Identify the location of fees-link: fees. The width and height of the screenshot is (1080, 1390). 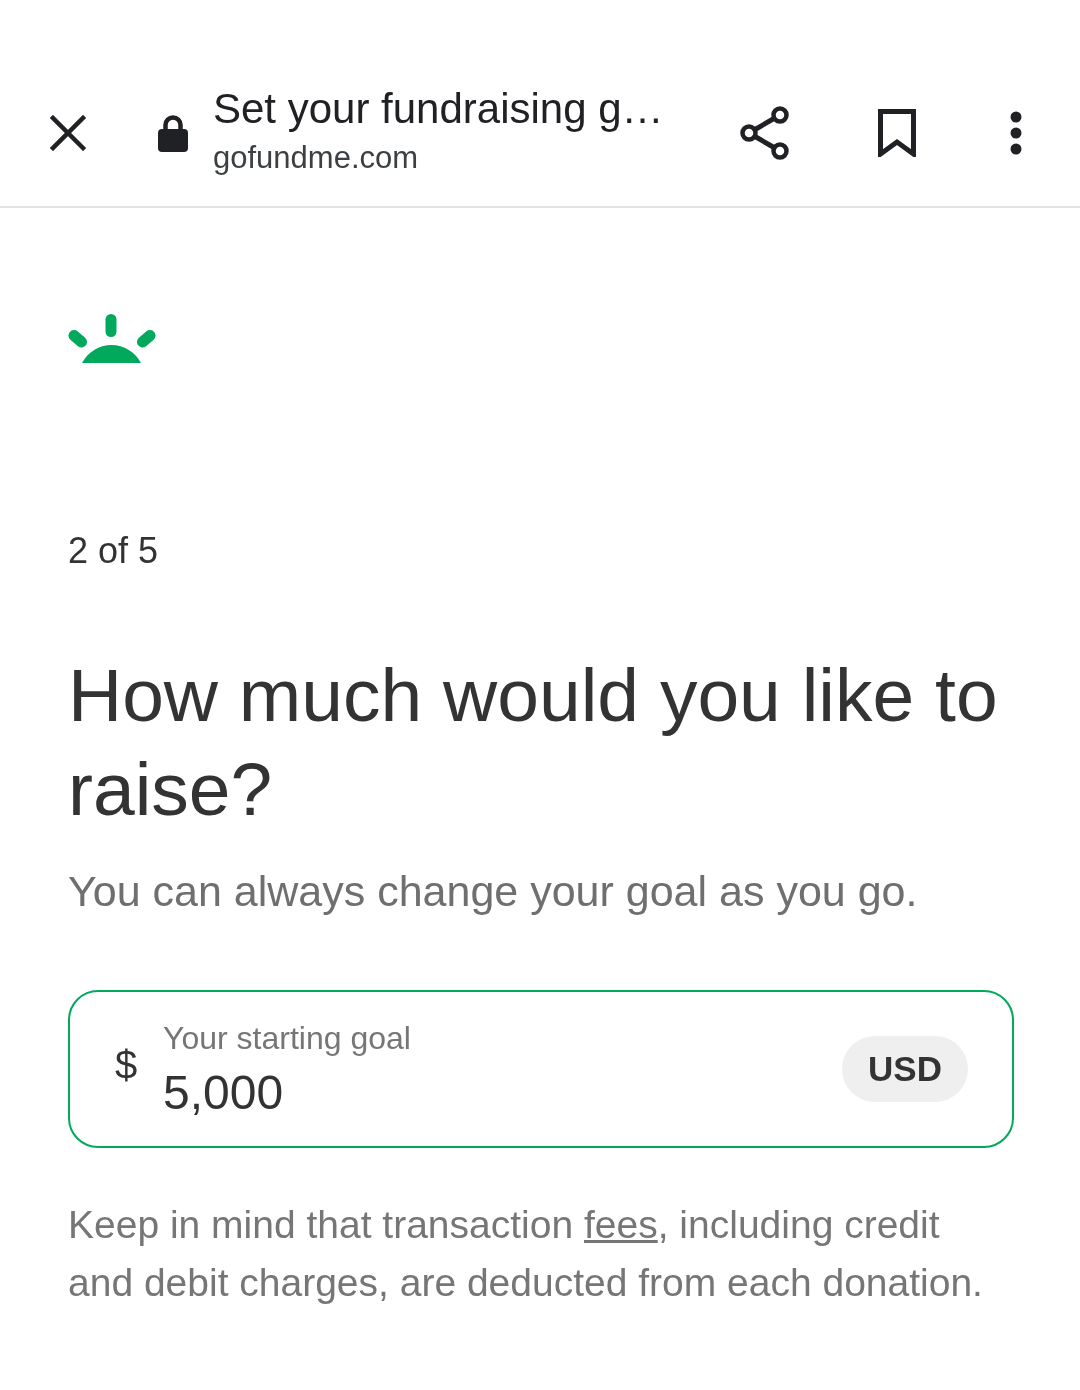
(621, 1224).